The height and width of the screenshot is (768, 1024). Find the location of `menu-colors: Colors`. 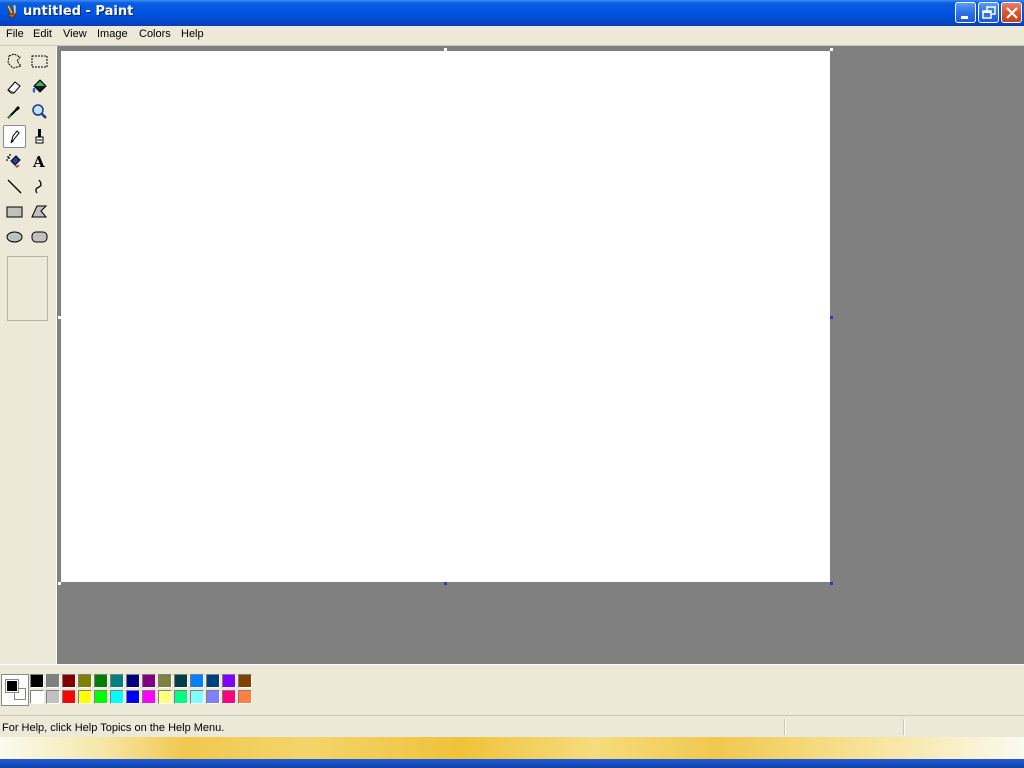

menu-colors: Colors is located at coordinates (155, 34).